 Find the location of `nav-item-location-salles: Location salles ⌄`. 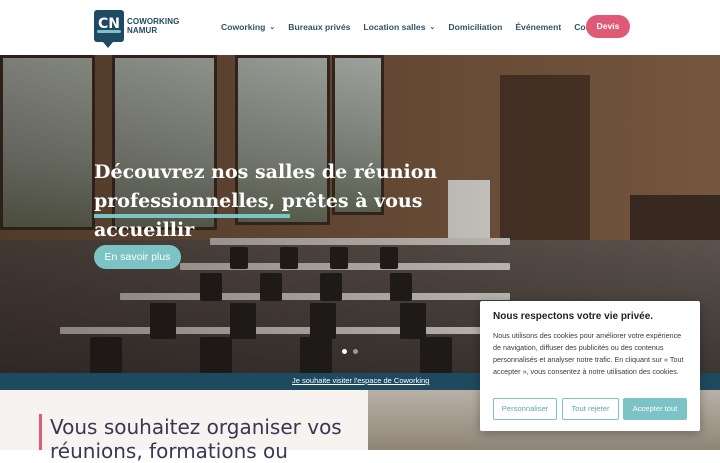

nav-item-location-salles: Location salles ⌄ is located at coordinates (399, 27).